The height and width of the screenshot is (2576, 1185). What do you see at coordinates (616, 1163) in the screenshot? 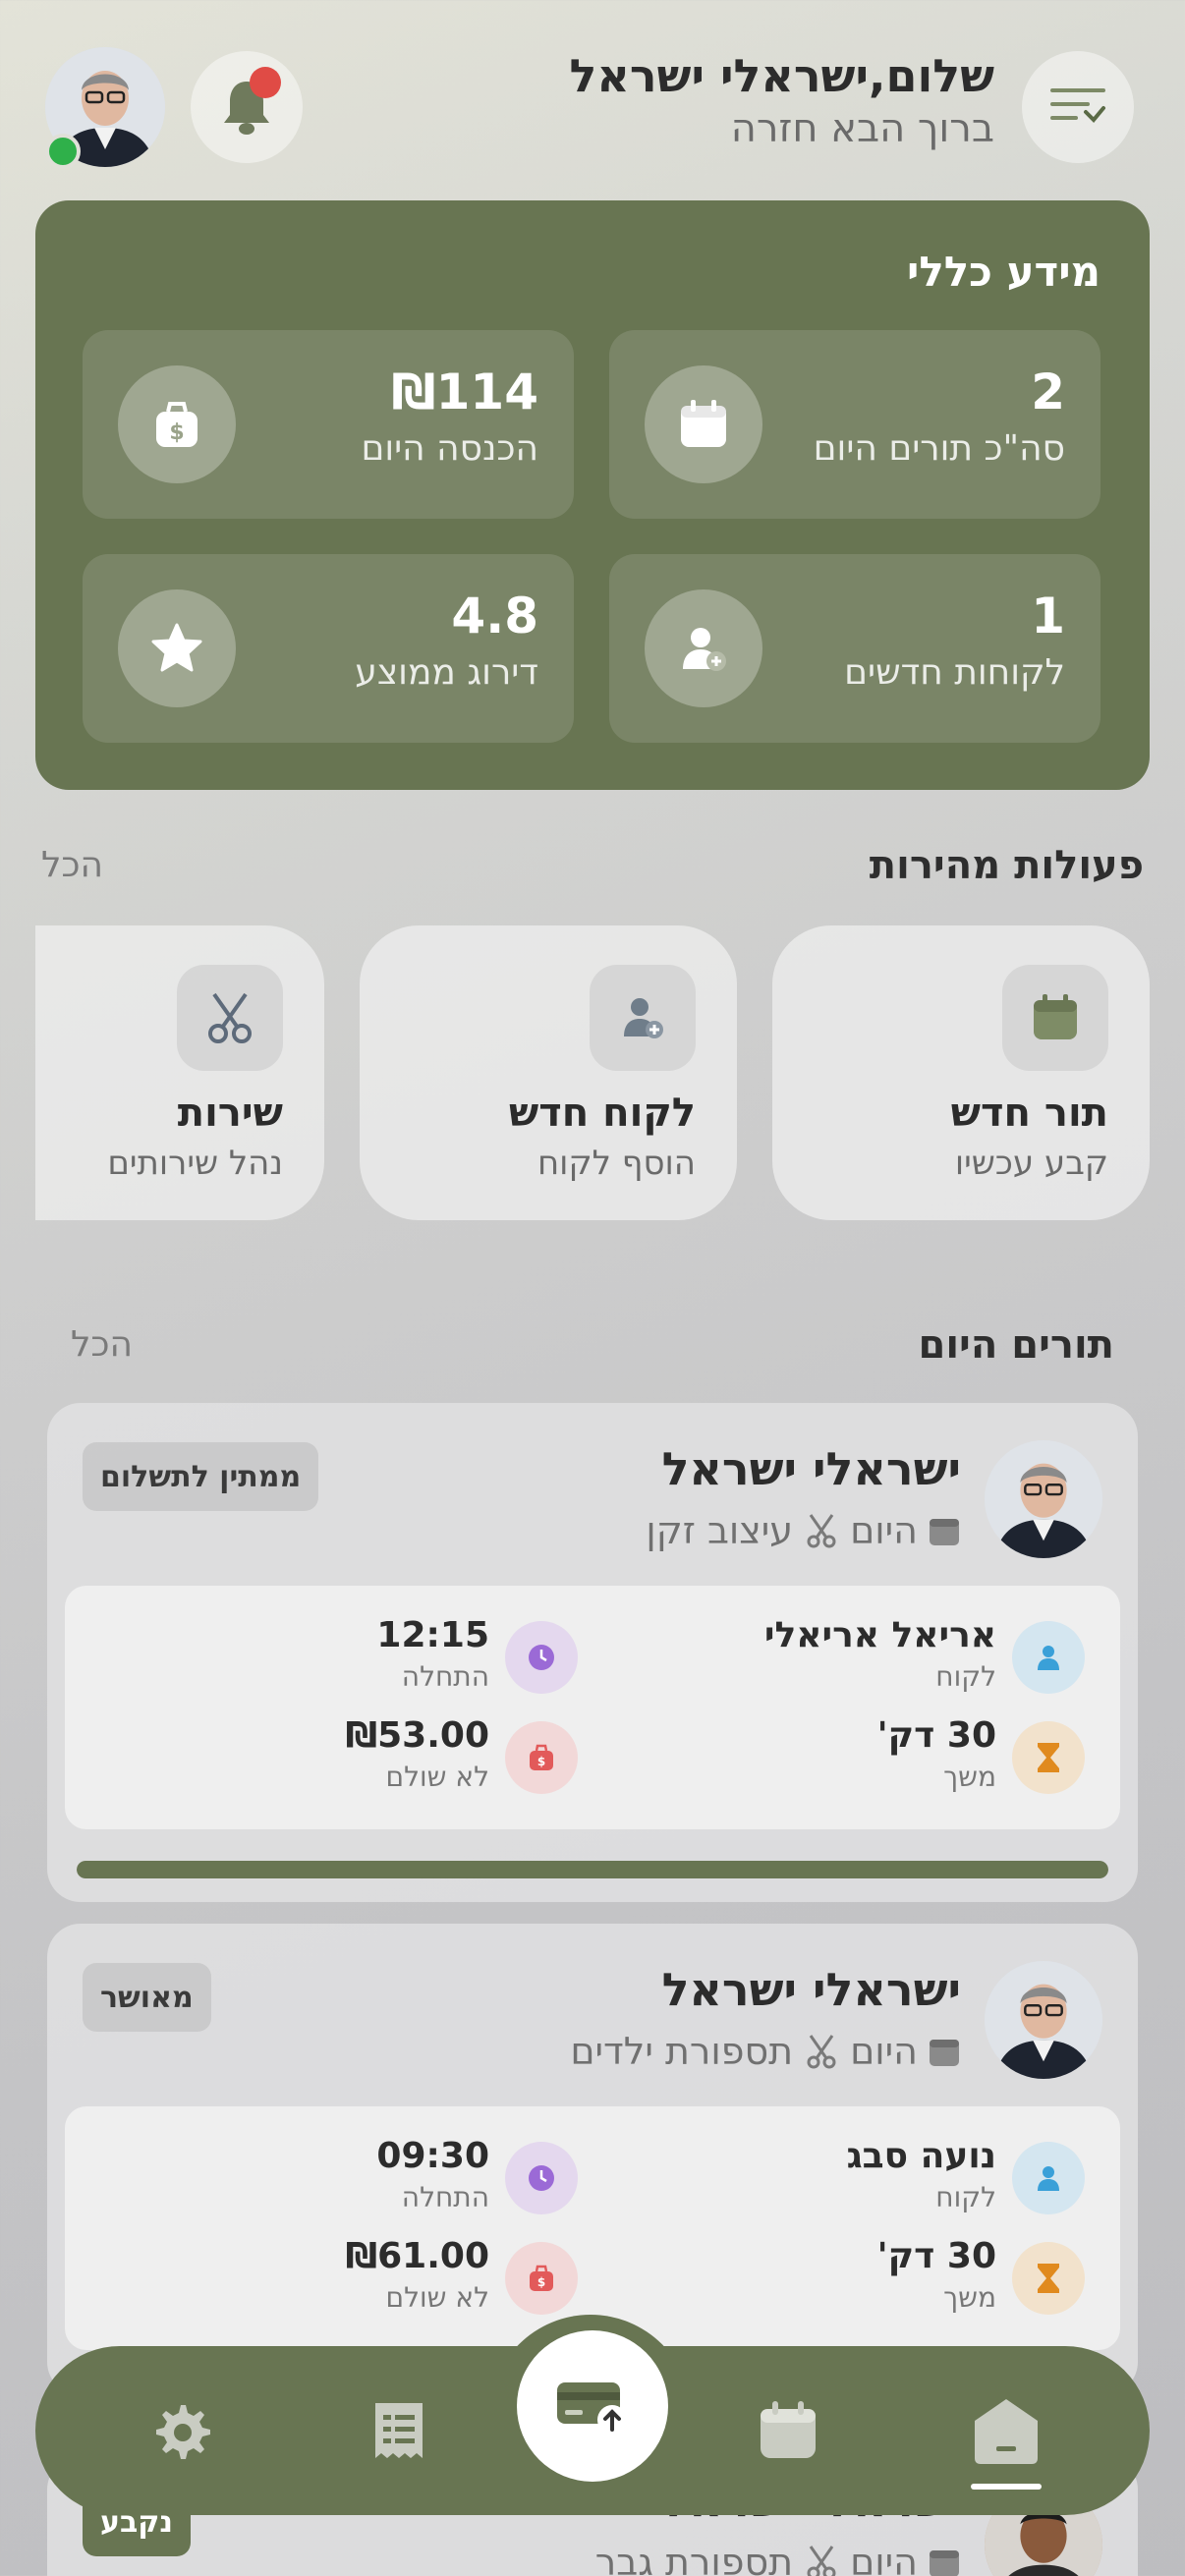
I see `quick-action-subtitle: הוסף לקוח` at bounding box center [616, 1163].